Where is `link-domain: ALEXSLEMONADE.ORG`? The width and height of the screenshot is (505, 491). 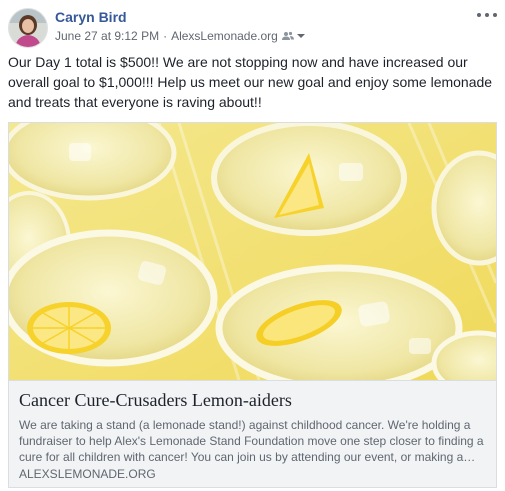 link-domain: ALEXSLEMONADE.ORG is located at coordinates (87, 474).